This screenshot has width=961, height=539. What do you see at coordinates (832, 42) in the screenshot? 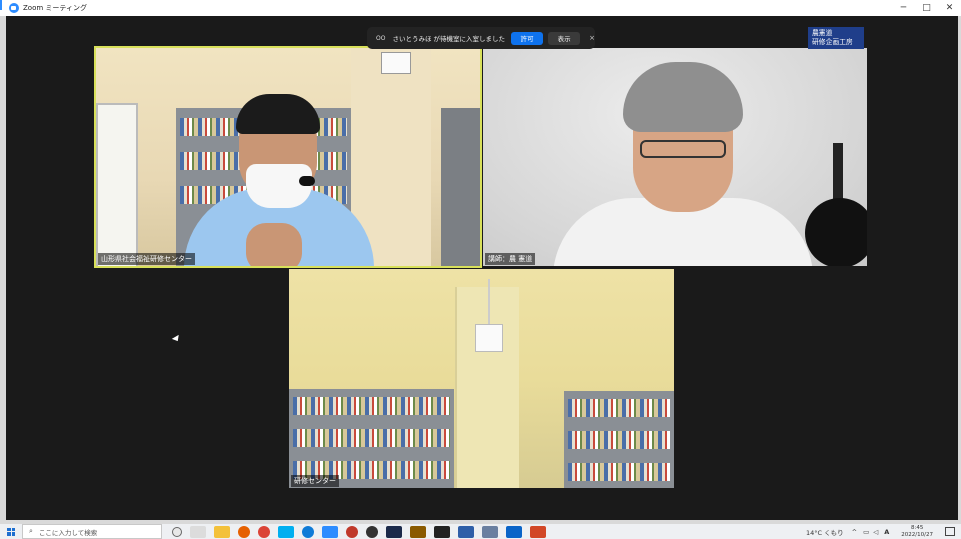
I see `brand-line-2: 研修企画工房` at bounding box center [832, 42].